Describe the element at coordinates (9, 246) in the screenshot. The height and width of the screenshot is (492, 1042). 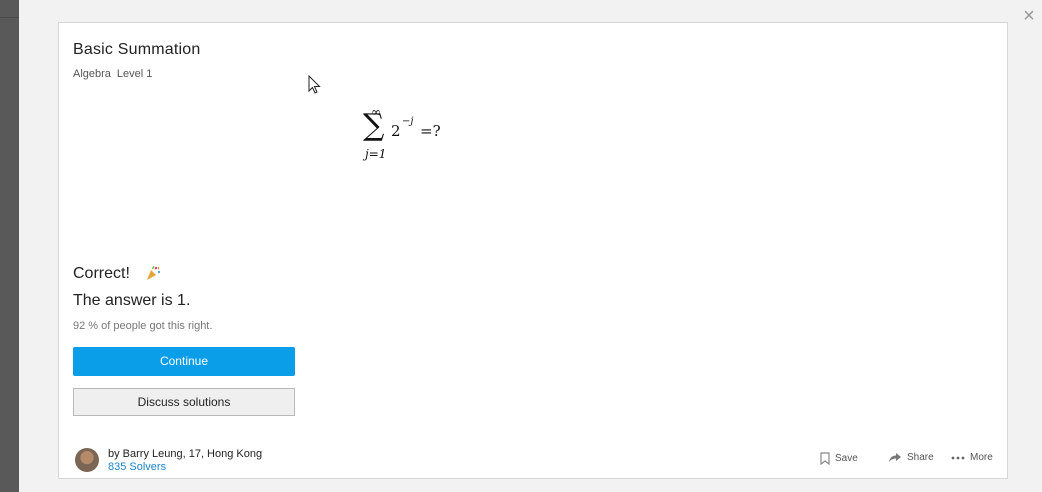
I see `backdrop-left` at that location.